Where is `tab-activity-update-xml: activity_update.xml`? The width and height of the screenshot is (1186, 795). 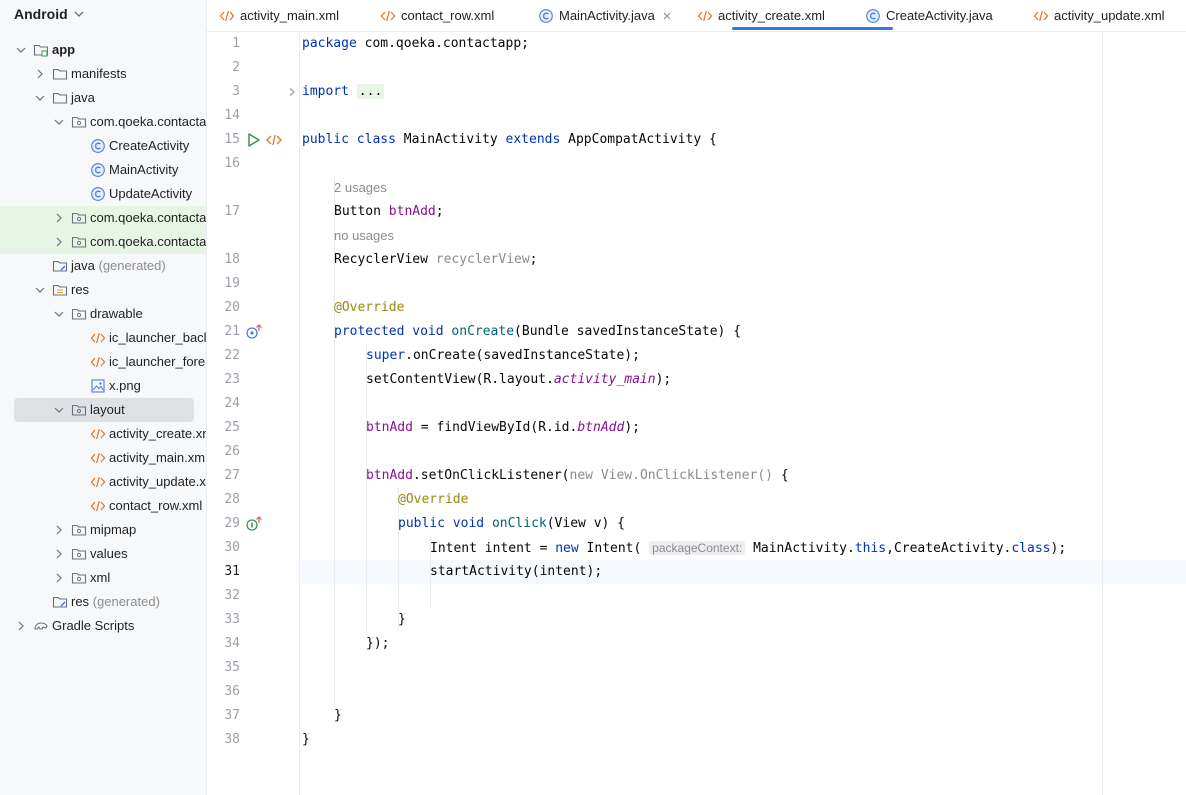
tab-activity-update-xml: activity_update.xml is located at coordinates (1099, 15).